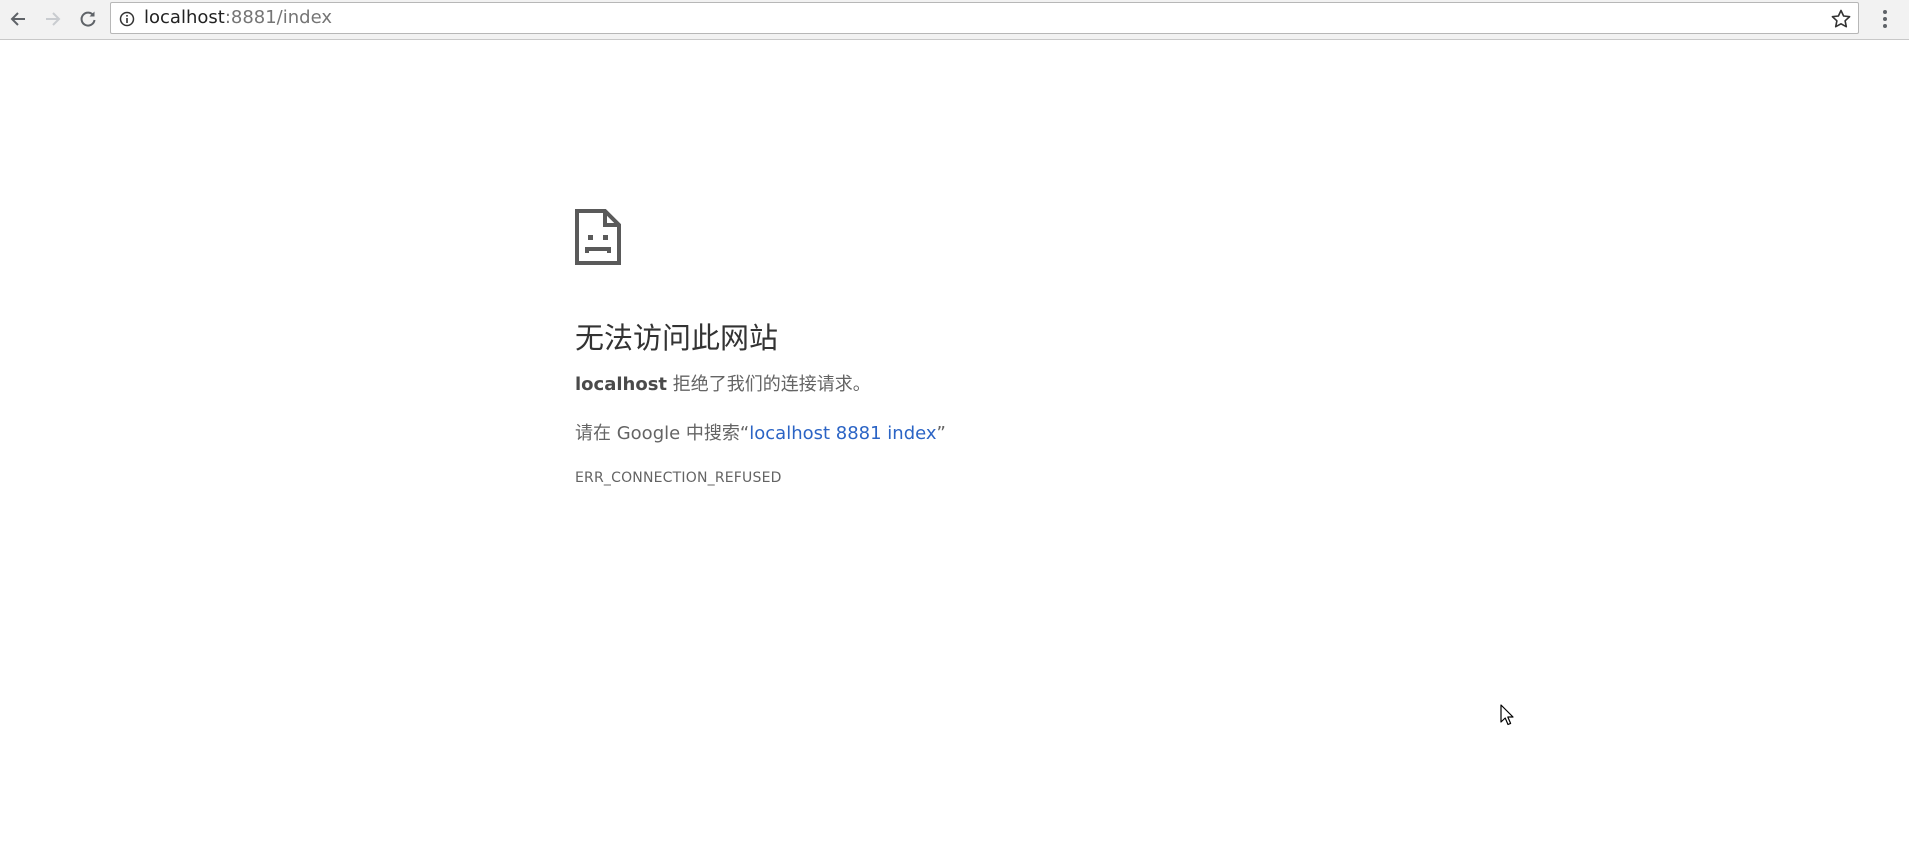 The height and width of the screenshot is (859, 1909). Describe the element at coordinates (1507, 715) in the screenshot. I see `mouse-cursor-icon` at that location.